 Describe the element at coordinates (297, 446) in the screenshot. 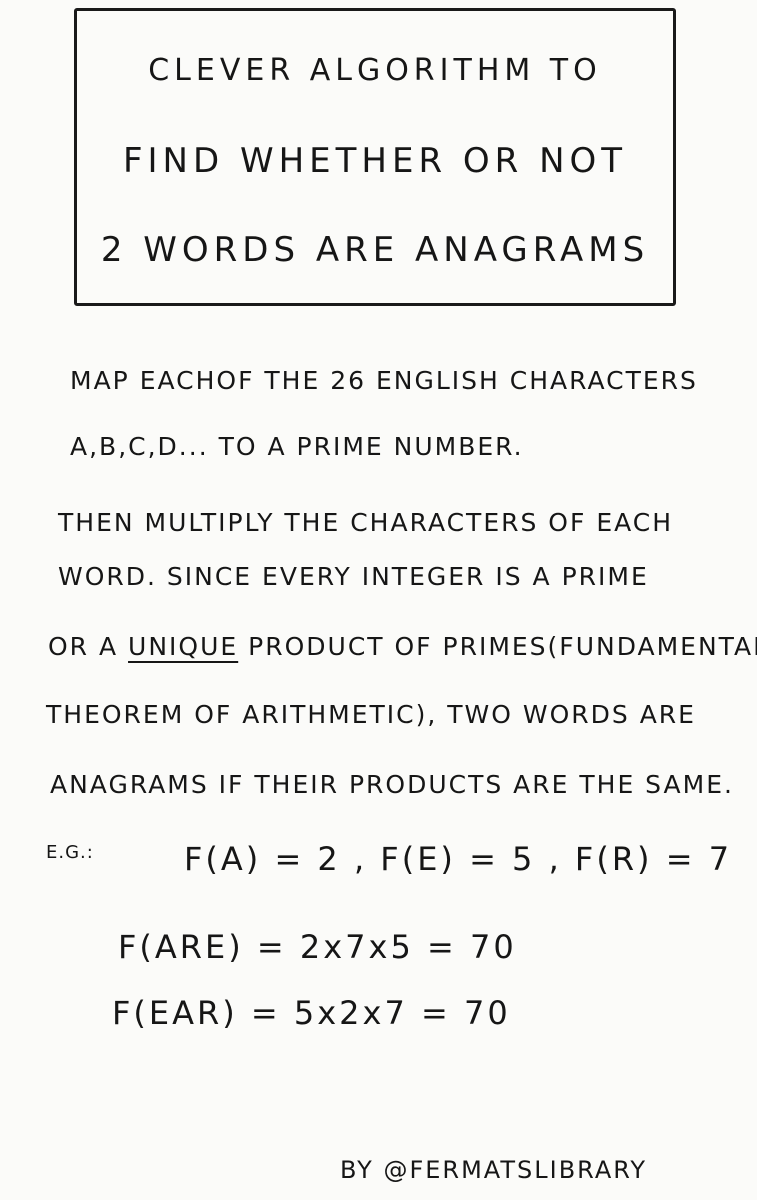

I see `body-line-2: A,B,C,D... TO A PRIME NUMBER.` at that location.